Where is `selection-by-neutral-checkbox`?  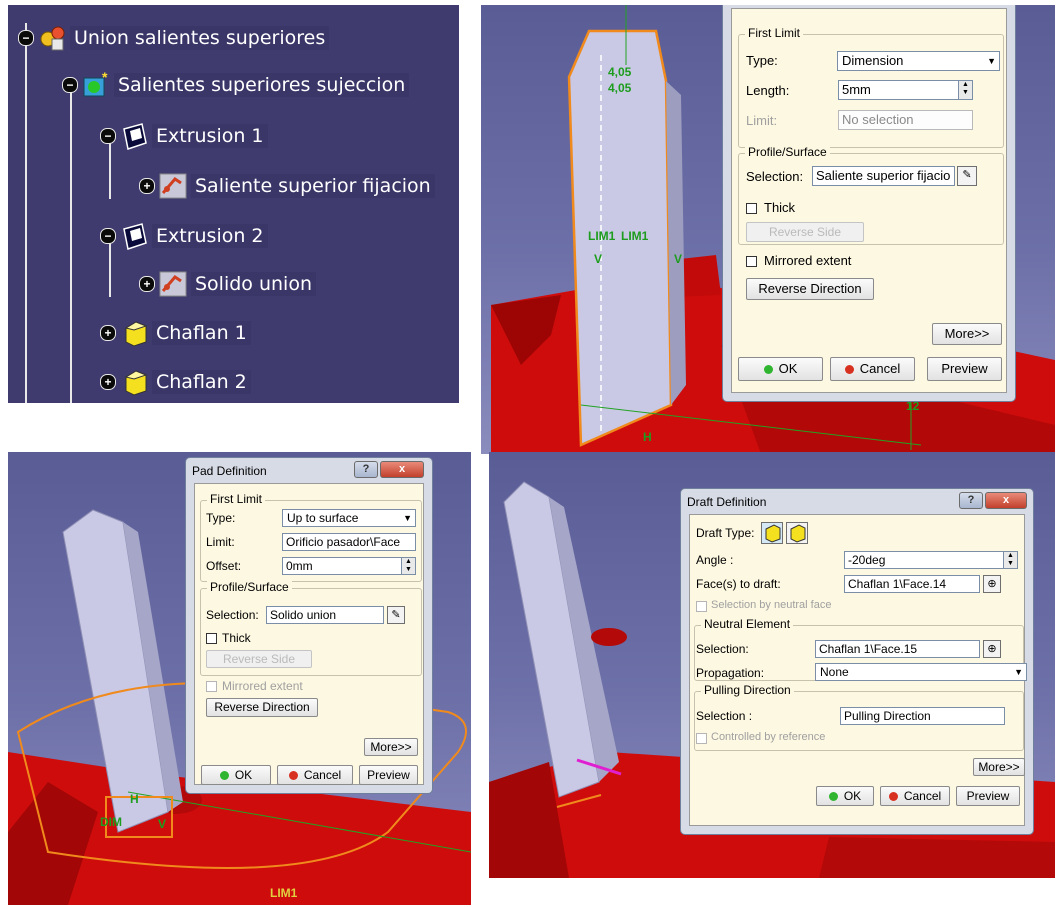
selection-by-neutral-checkbox is located at coordinates (701, 606).